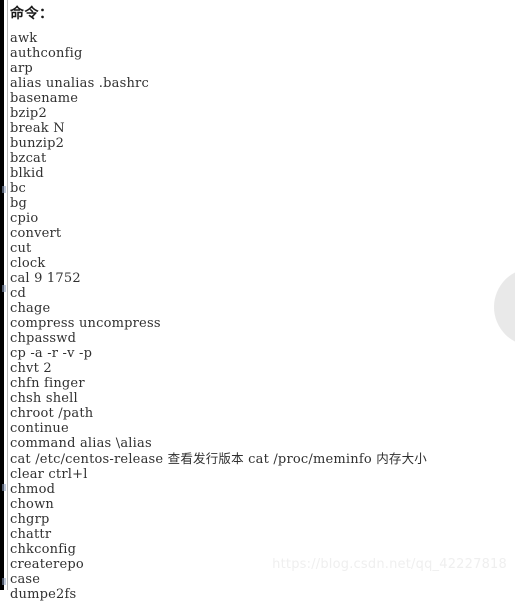  What do you see at coordinates (85, 323) in the screenshot?
I see `command-list-item: compress uncompress` at bounding box center [85, 323].